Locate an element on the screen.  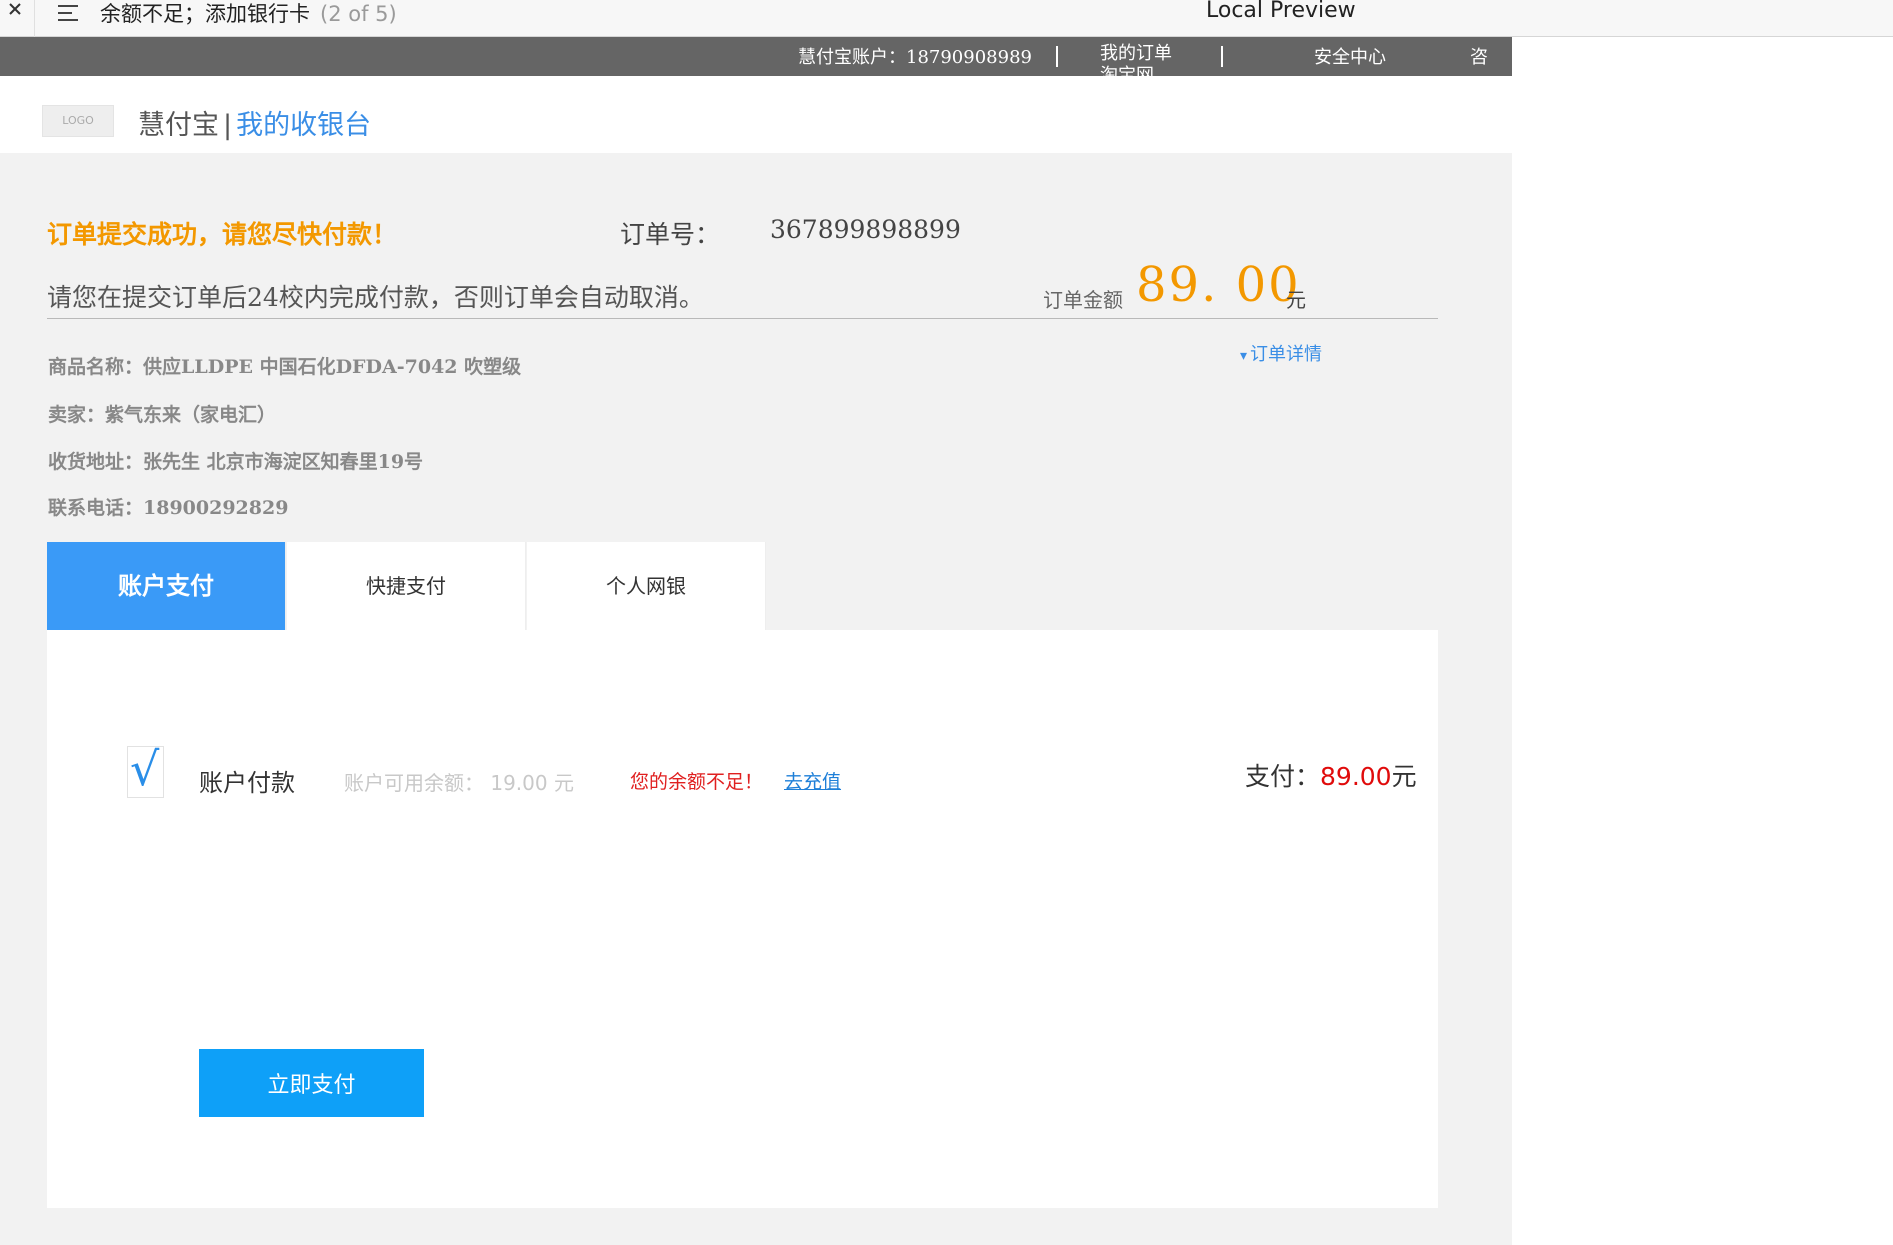
logo-text: LOGO is located at coordinates (78, 120).